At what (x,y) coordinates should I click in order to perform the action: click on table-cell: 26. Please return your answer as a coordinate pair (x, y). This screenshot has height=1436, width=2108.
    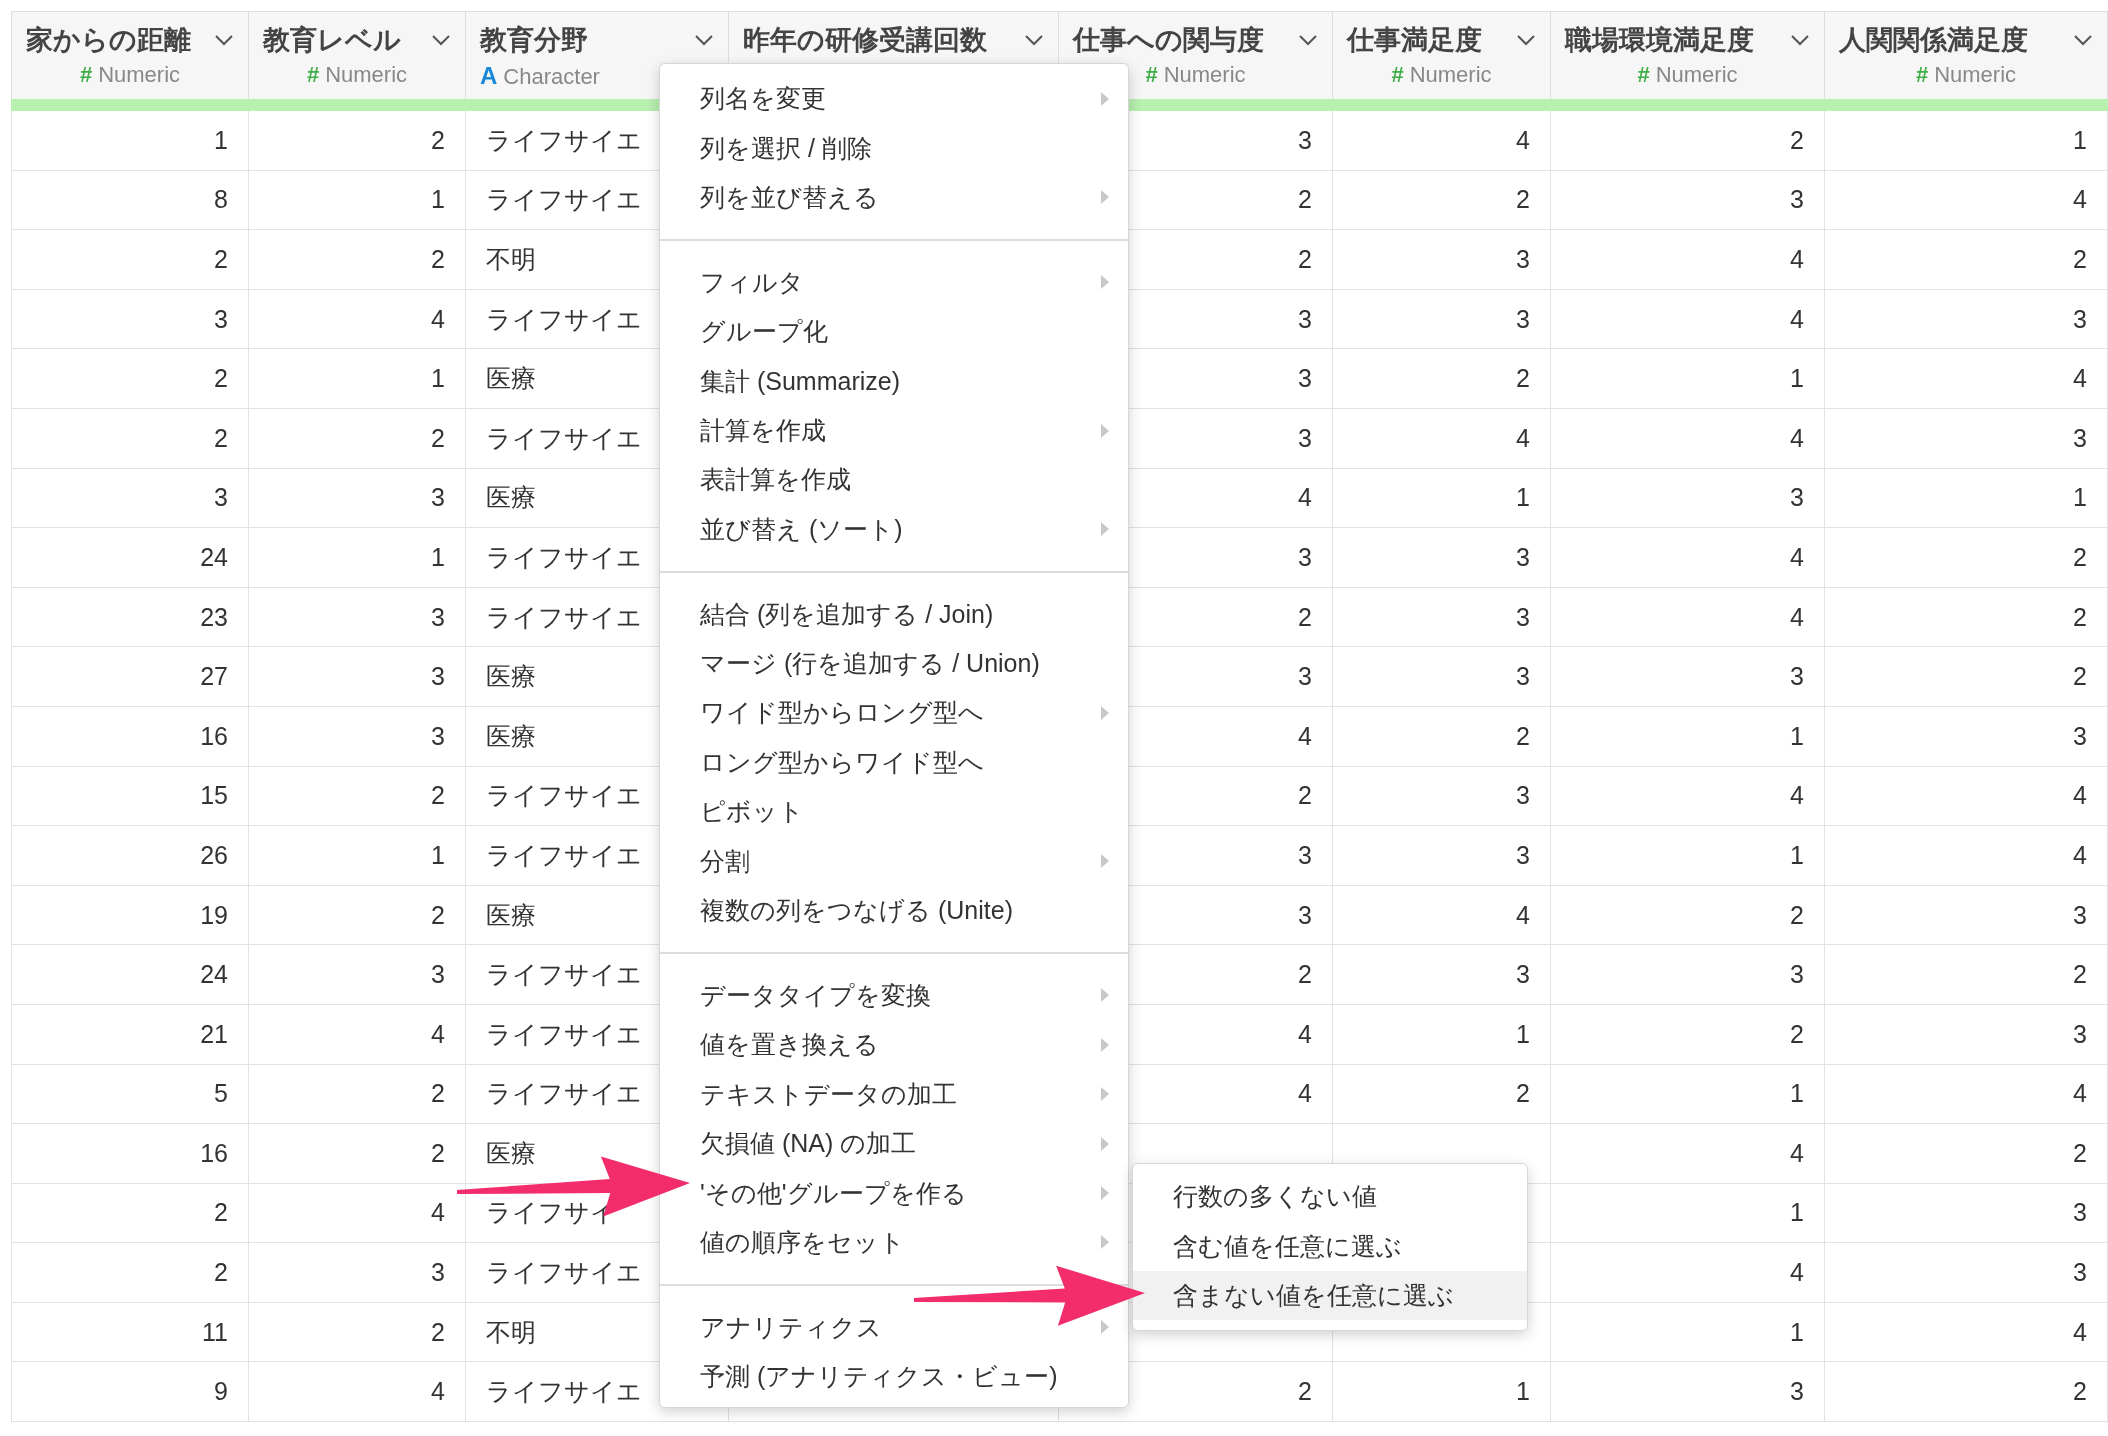
    Looking at the image, I should click on (214, 855).